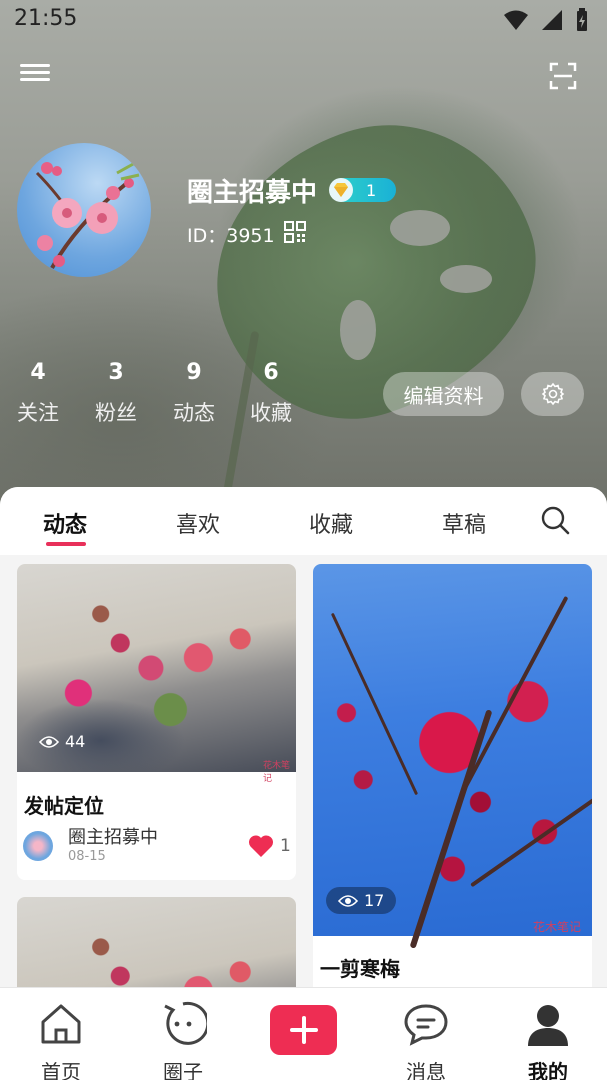  I want to click on profile-name: 圈主招募中, so click(252, 193).